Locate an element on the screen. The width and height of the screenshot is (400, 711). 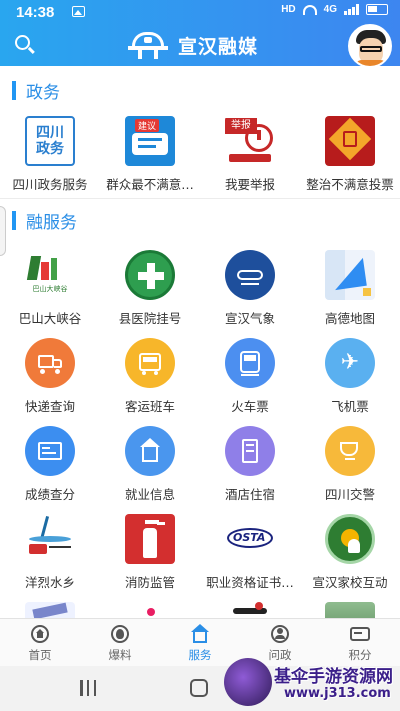
network-label: 4G is located at coordinates (330, 9).